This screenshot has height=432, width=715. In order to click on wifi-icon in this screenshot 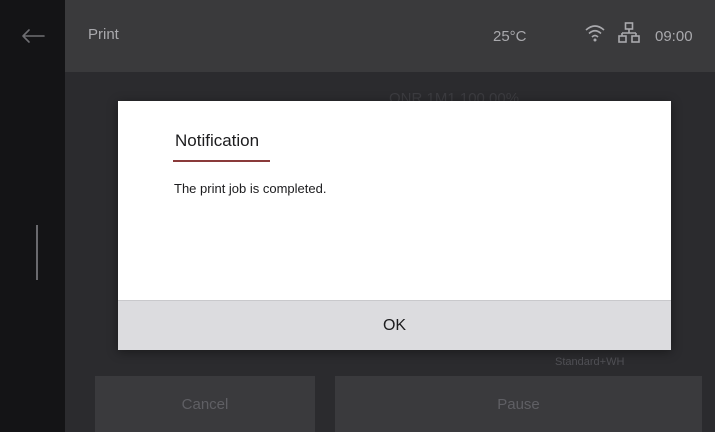, I will do `click(595, 33)`.